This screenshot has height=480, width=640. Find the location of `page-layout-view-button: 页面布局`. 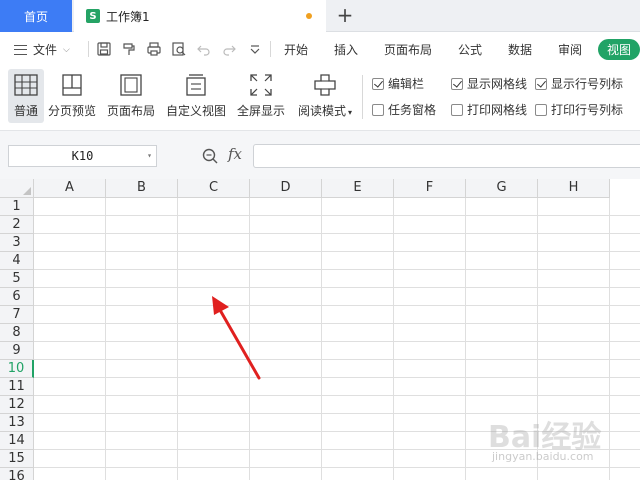

page-layout-view-button: 页面布局 is located at coordinates (131, 96).